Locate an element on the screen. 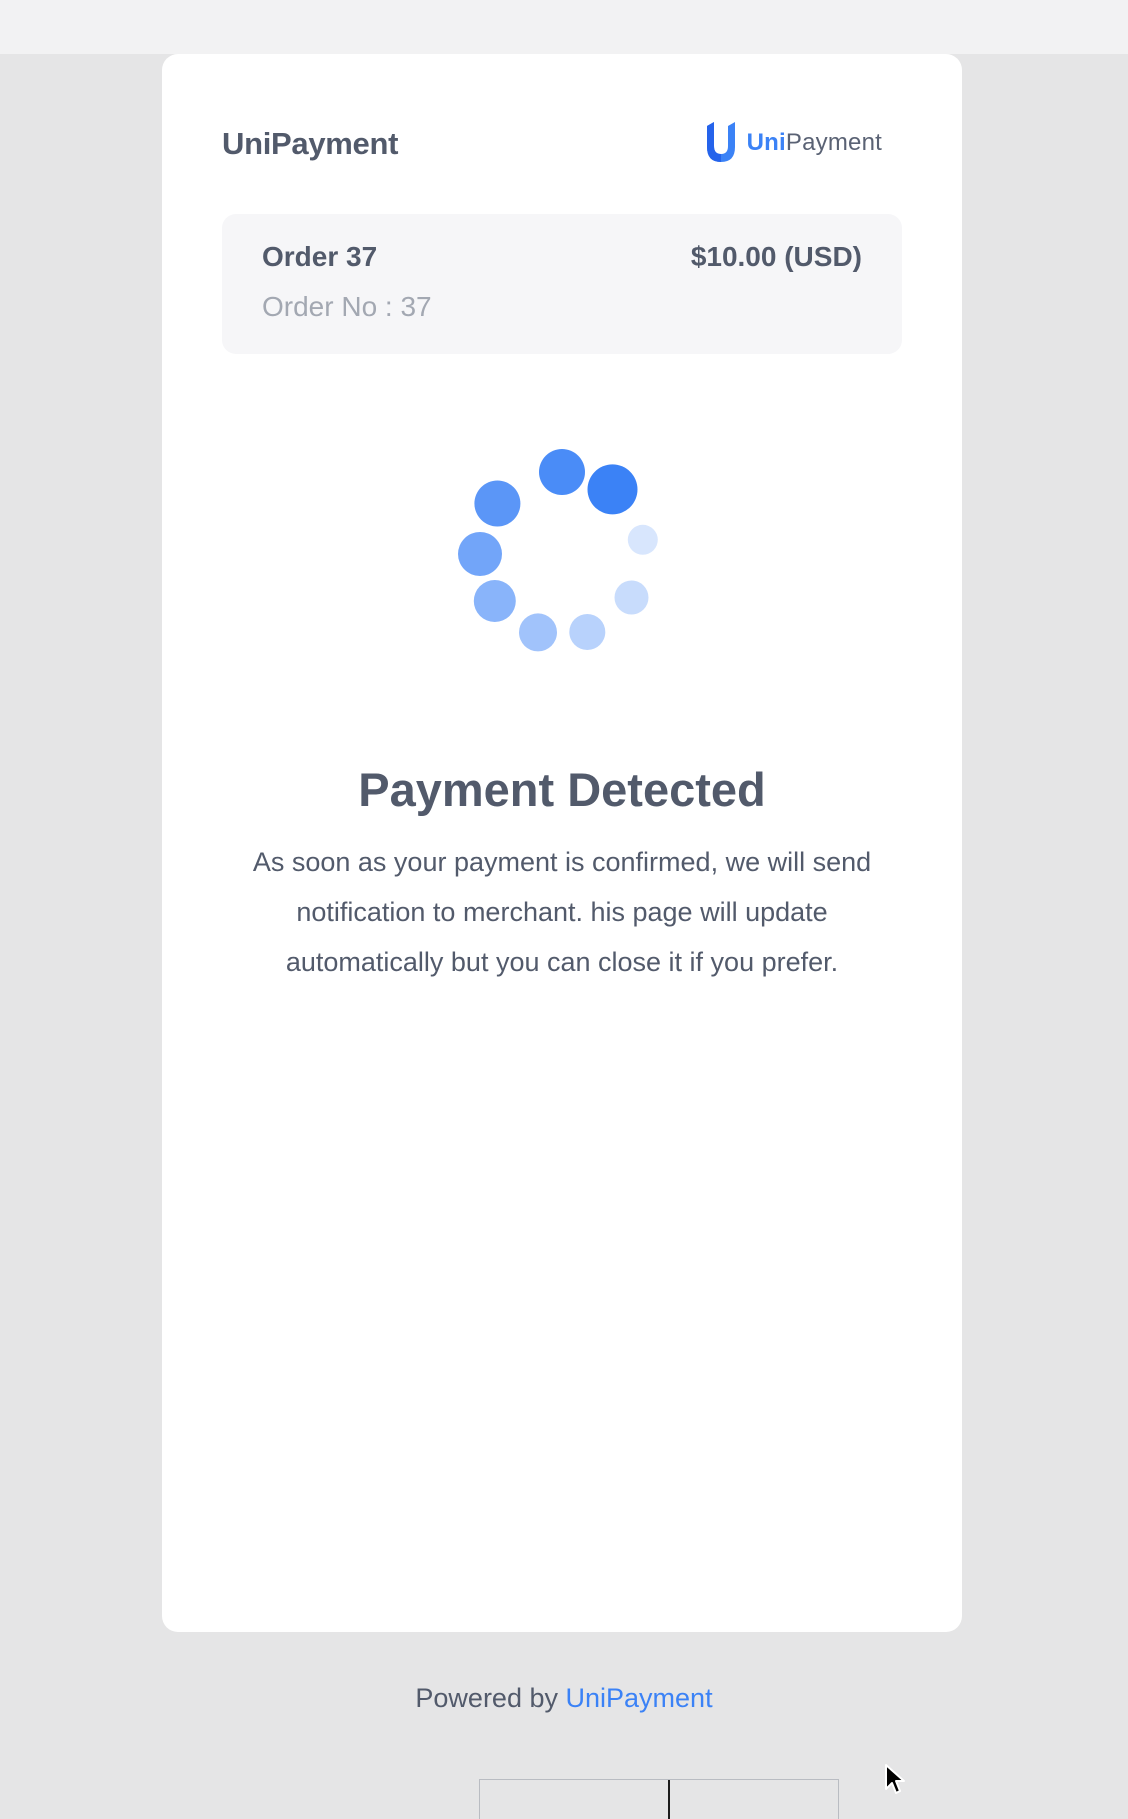  brand-logo-text: UniPayment is located at coordinates (814, 142).